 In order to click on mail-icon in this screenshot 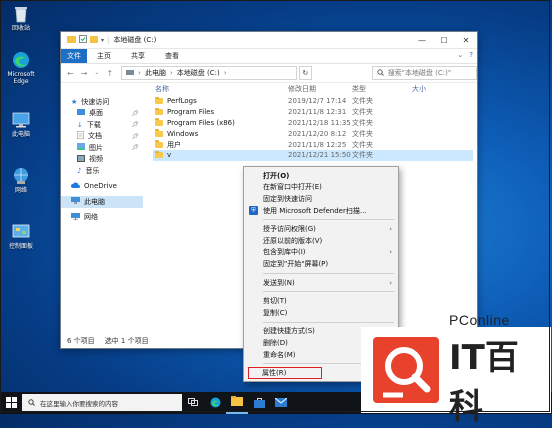, I will do `click(281, 403)`.